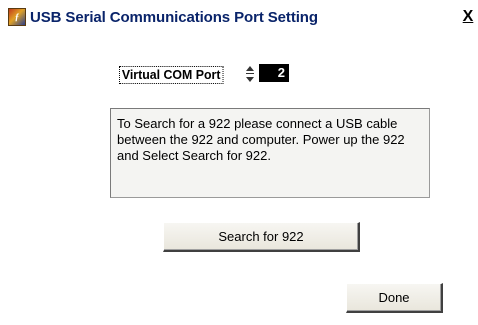 The height and width of the screenshot is (325, 478). Describe the element at coordinates (261, 237) in the screenshot. I see `search-button: Search for 922` at that location.